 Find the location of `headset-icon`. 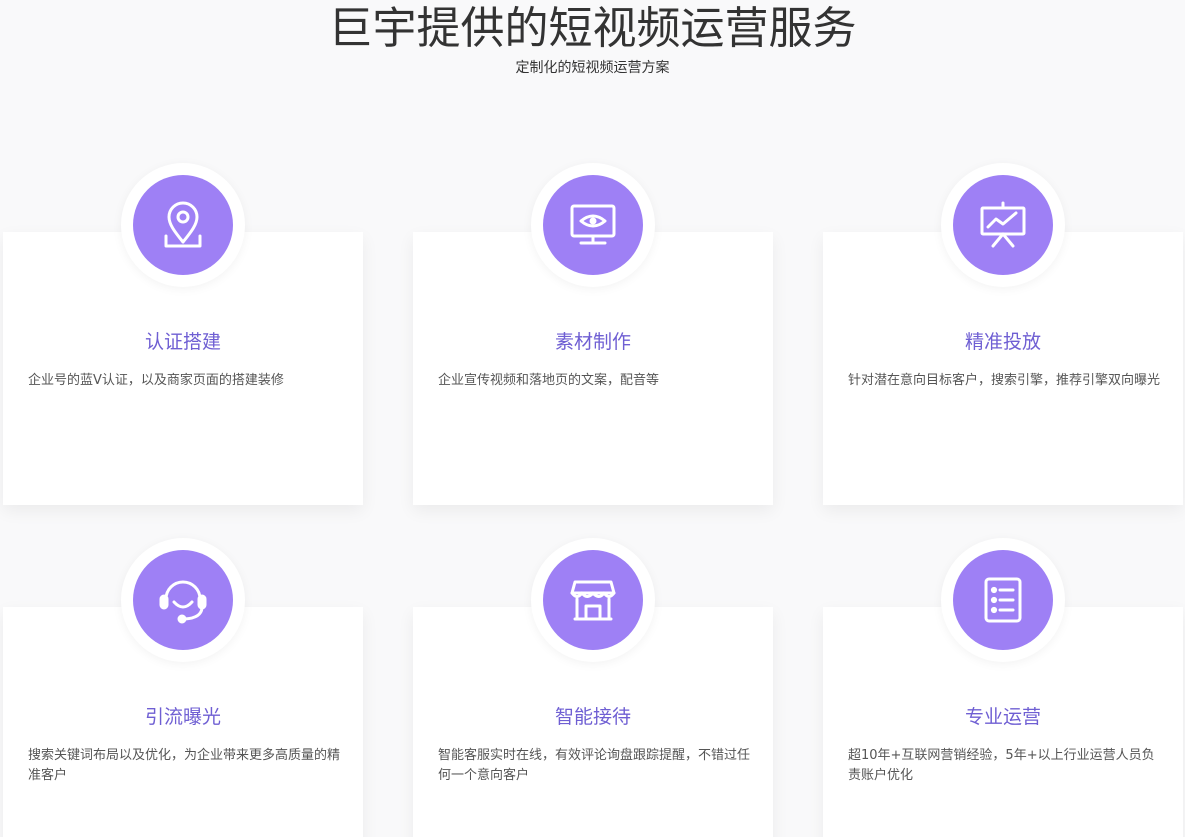

headset-icon is located at coordinates (183, 602).